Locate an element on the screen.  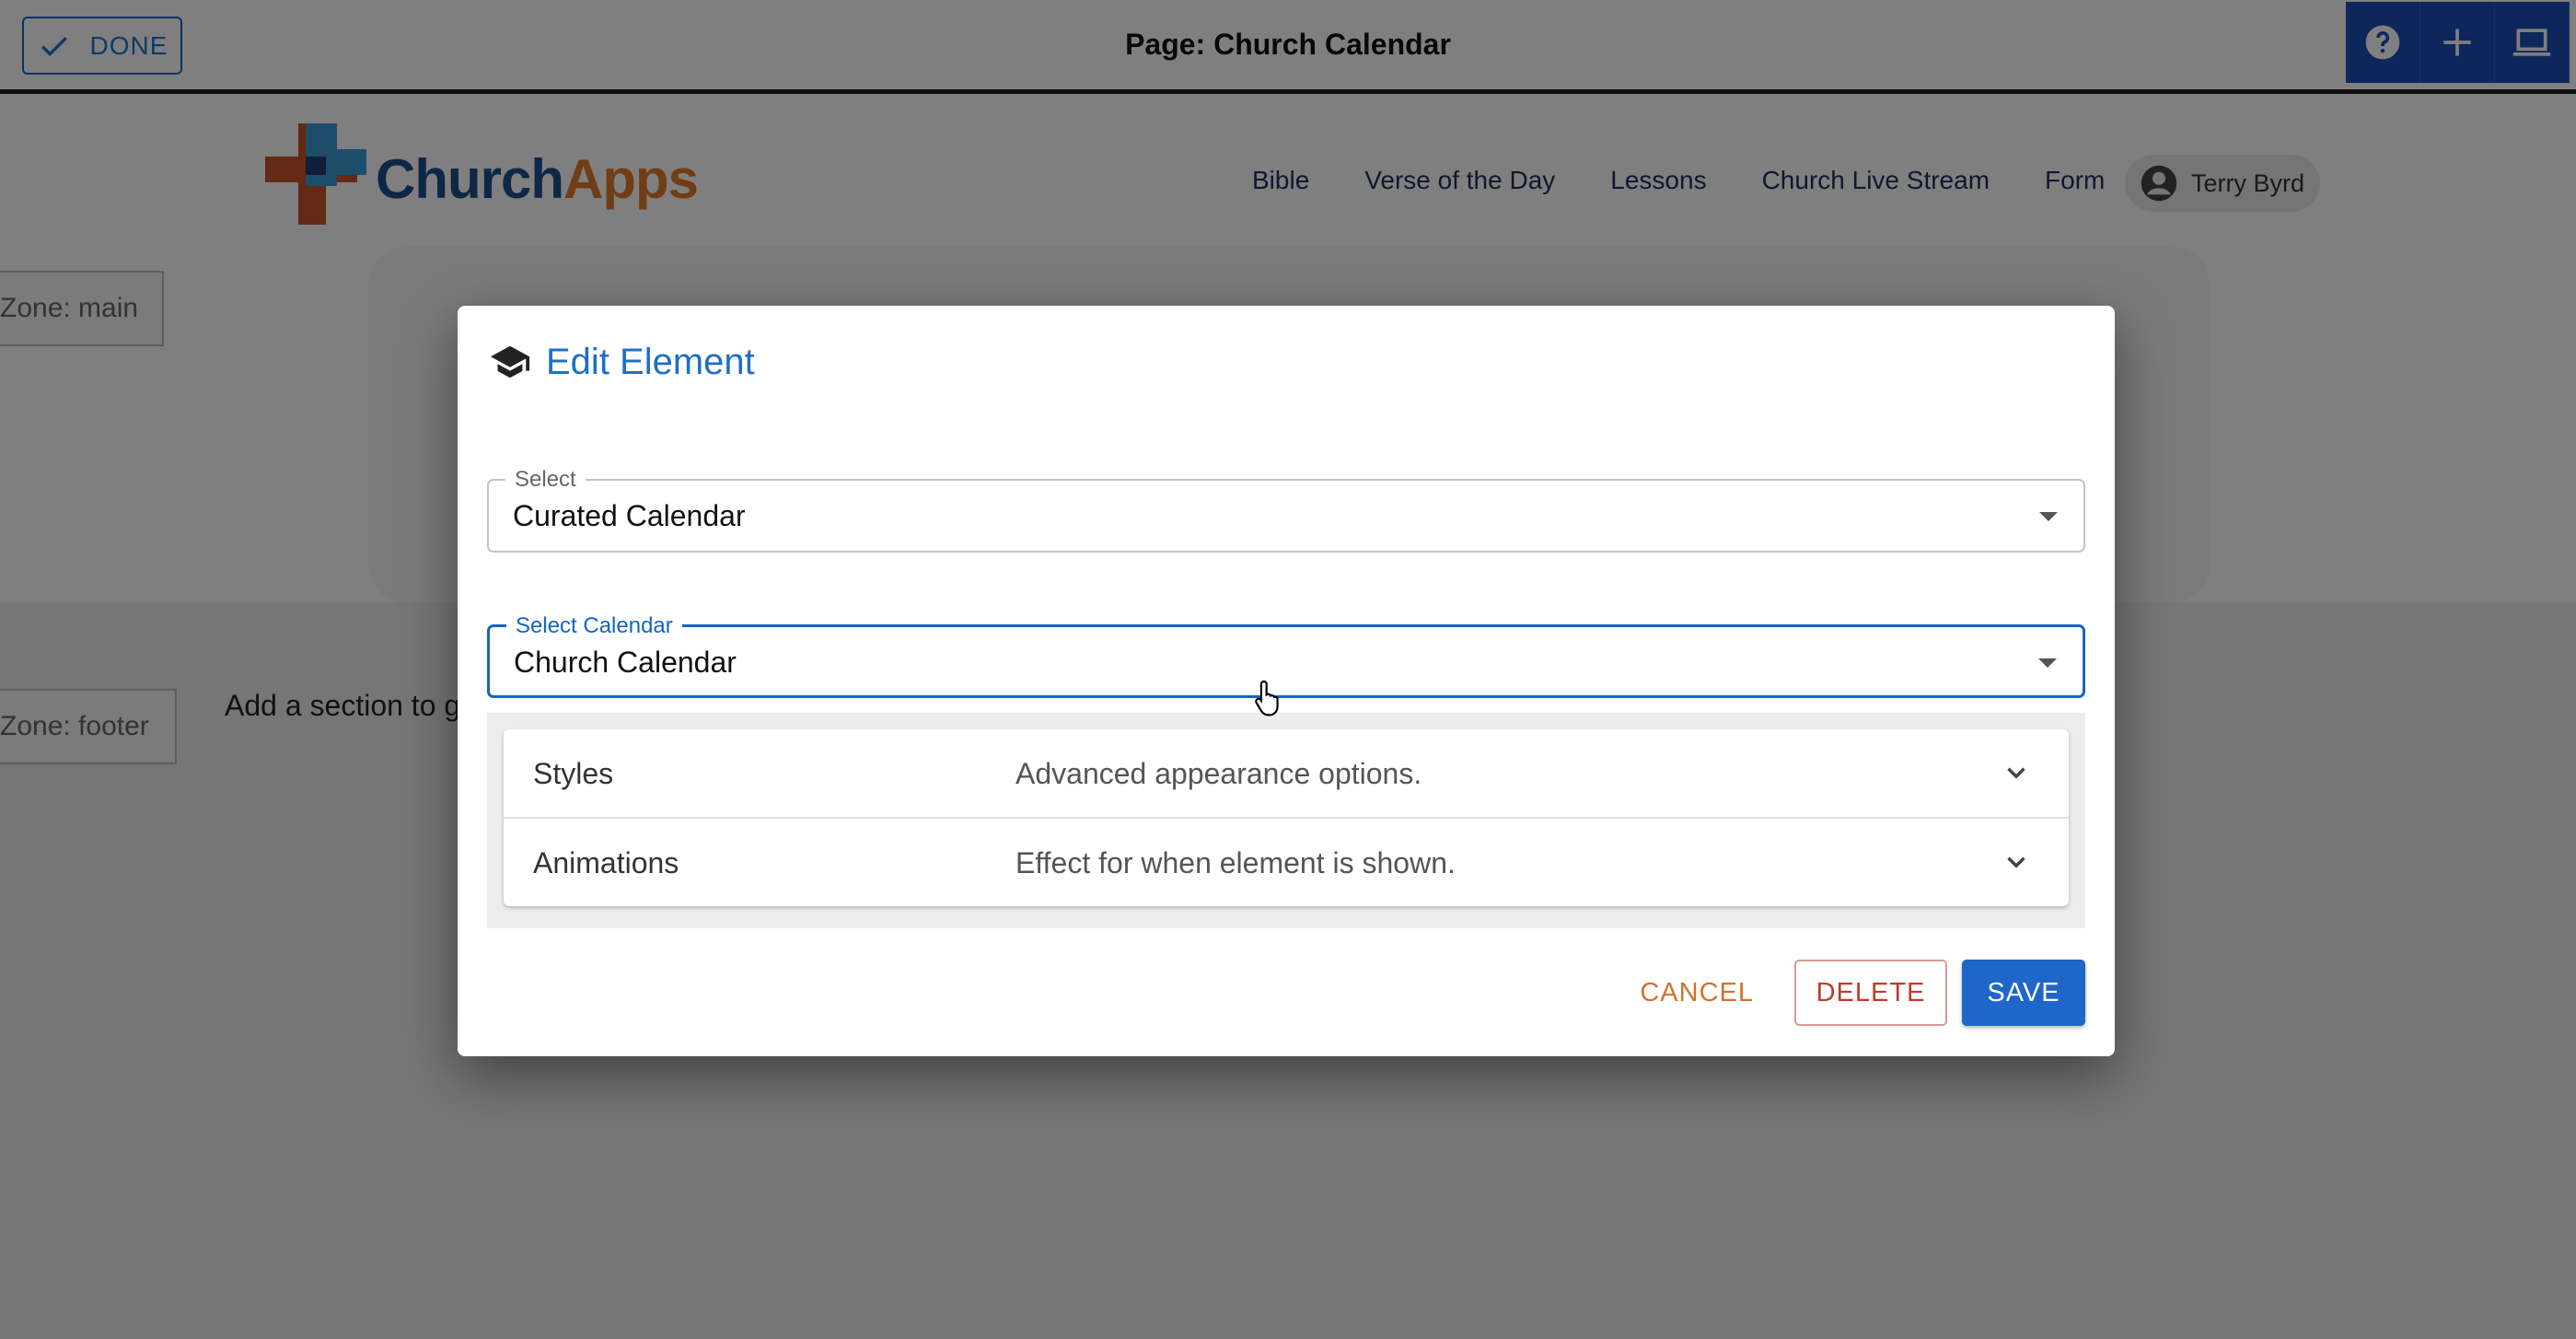
school-icon is located at coordinates (510, 361).